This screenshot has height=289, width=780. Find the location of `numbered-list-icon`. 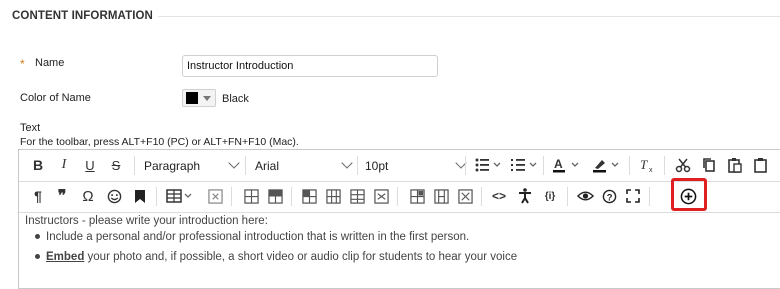

numbered-list-icon is located at coordinates (524, 165).